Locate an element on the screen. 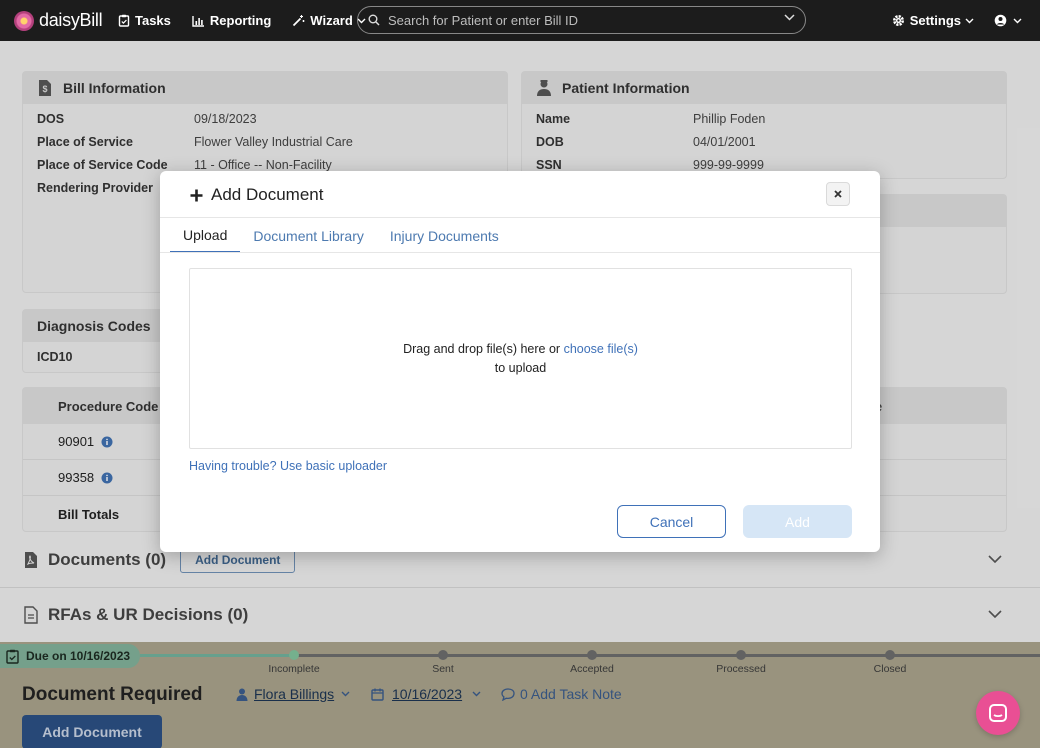  nav-settings: Settings is located at coordinates (933, 20).